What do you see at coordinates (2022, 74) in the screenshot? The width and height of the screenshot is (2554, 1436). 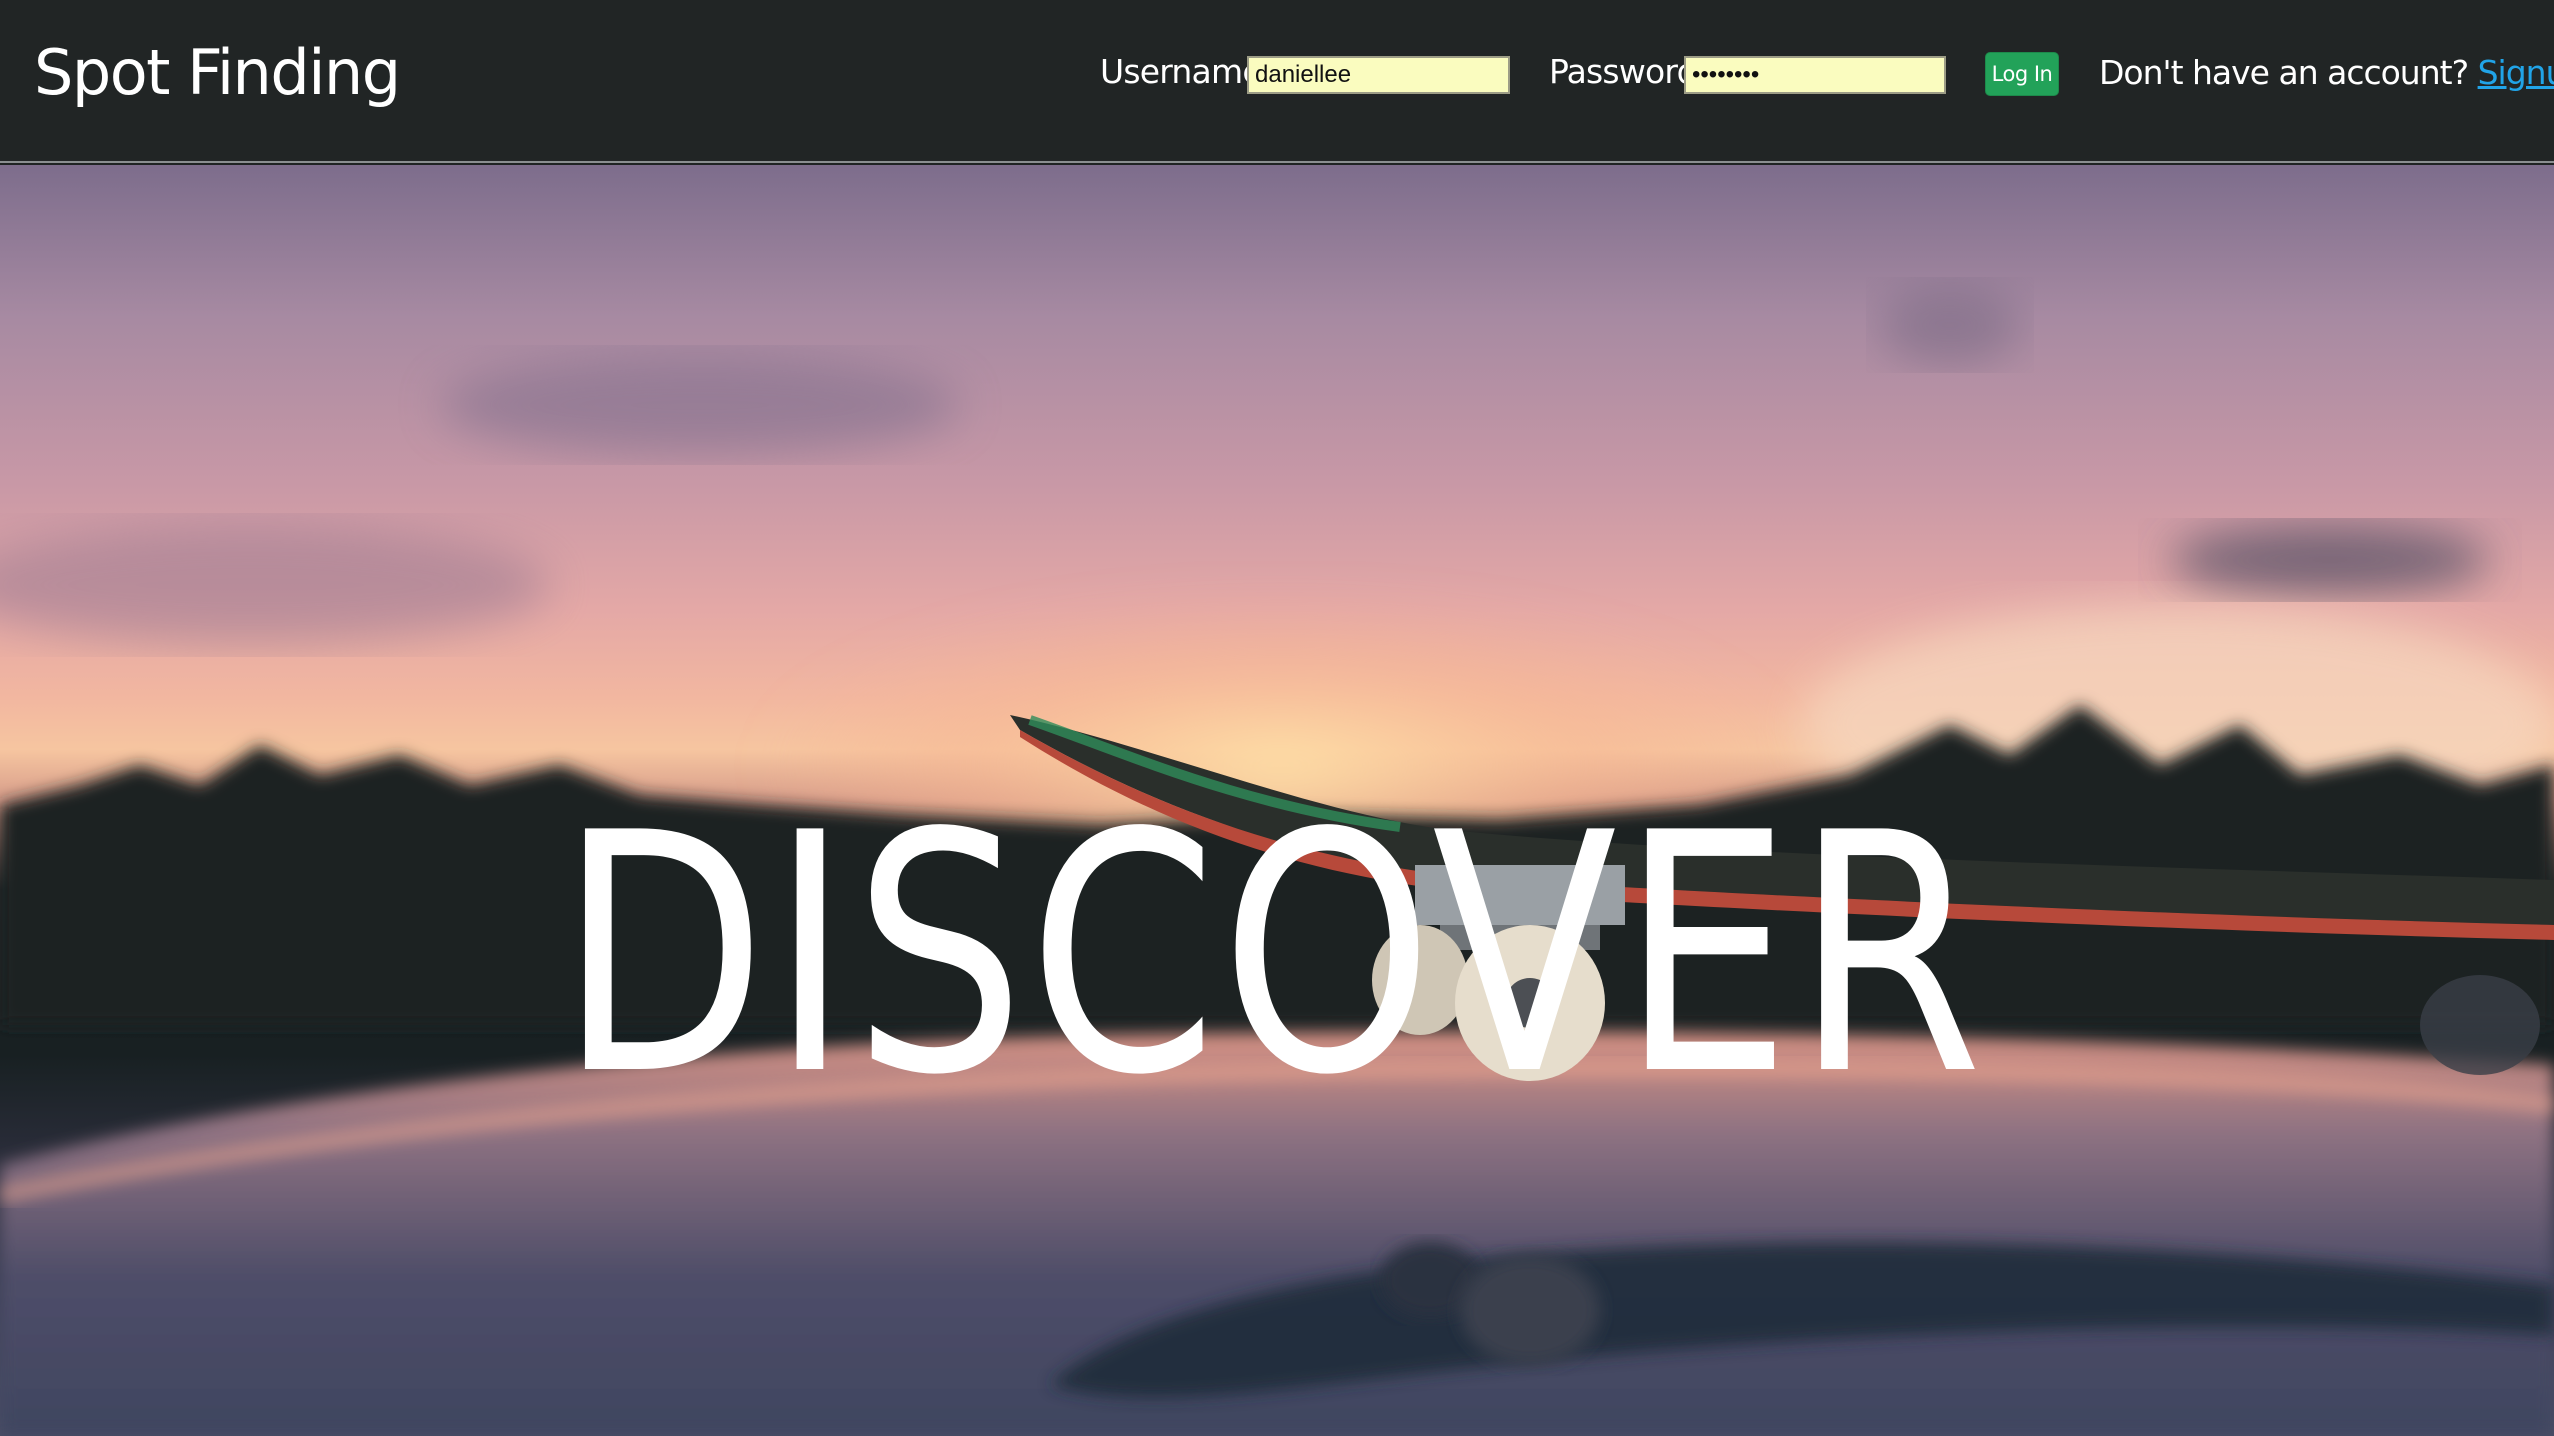 I see `login-button: Log In` at bounding box center [2022, 74].